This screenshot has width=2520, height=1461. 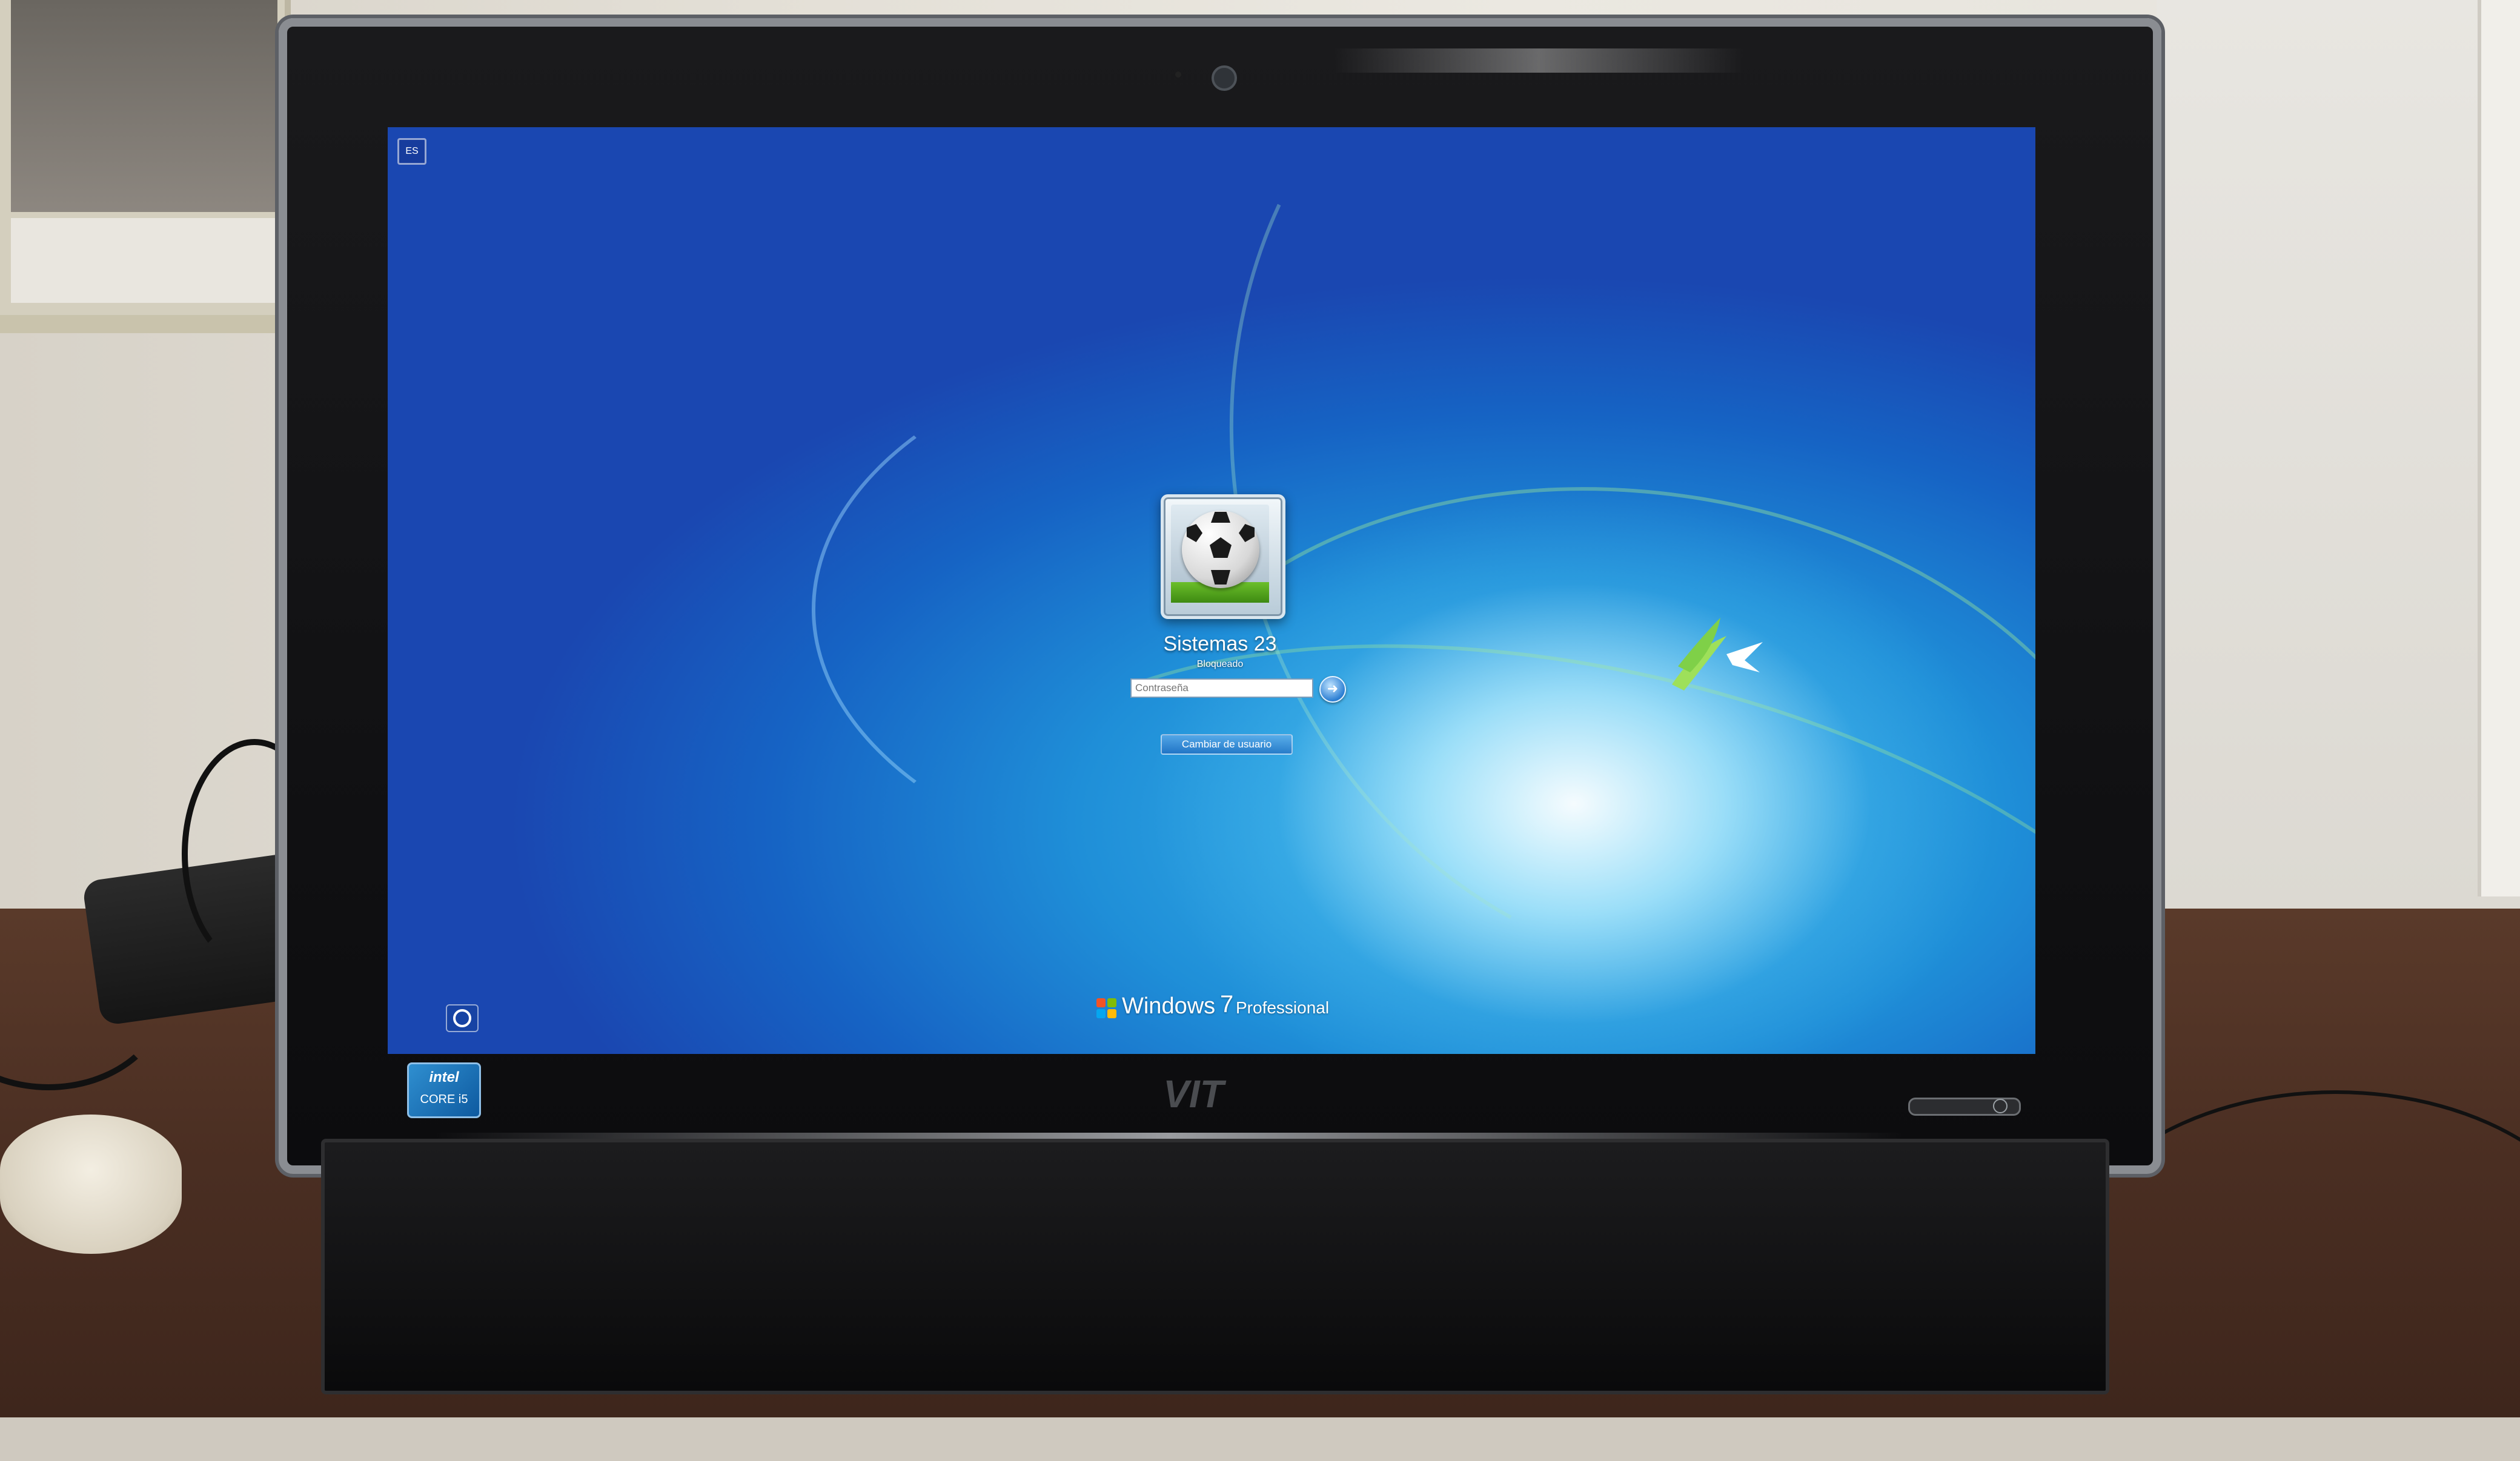 What do you see at coordinates (1539, 60) in the screenshot?
I see `bezel-glare` at bounding box center [1539, 60].